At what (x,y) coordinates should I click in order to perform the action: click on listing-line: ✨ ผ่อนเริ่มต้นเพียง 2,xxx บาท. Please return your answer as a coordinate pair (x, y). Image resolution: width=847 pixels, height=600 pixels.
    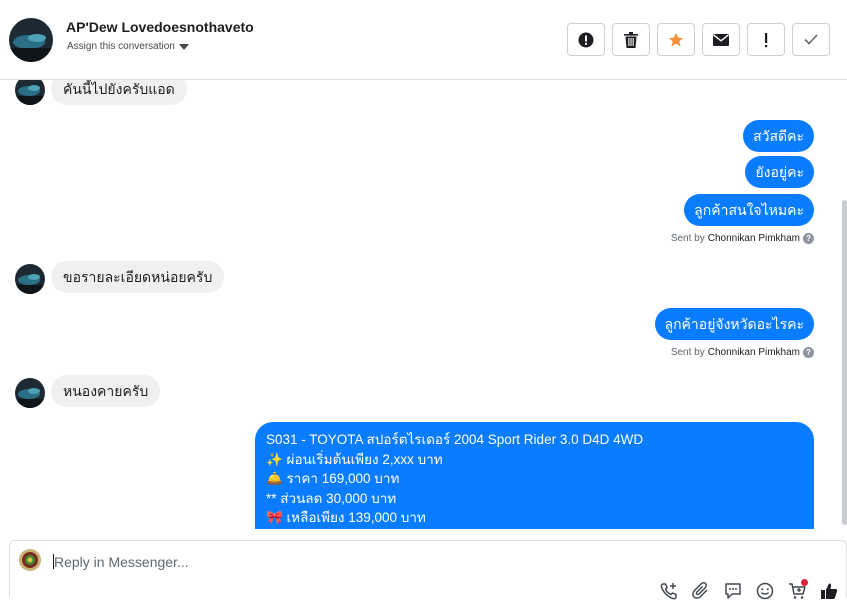
    Looking at the image, I should click on (354, 459).